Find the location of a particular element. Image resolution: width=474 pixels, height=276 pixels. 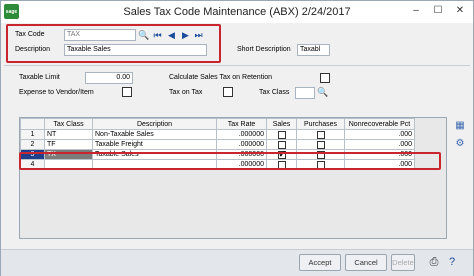

column-header-description: Description is located at coordinates (154, 124).